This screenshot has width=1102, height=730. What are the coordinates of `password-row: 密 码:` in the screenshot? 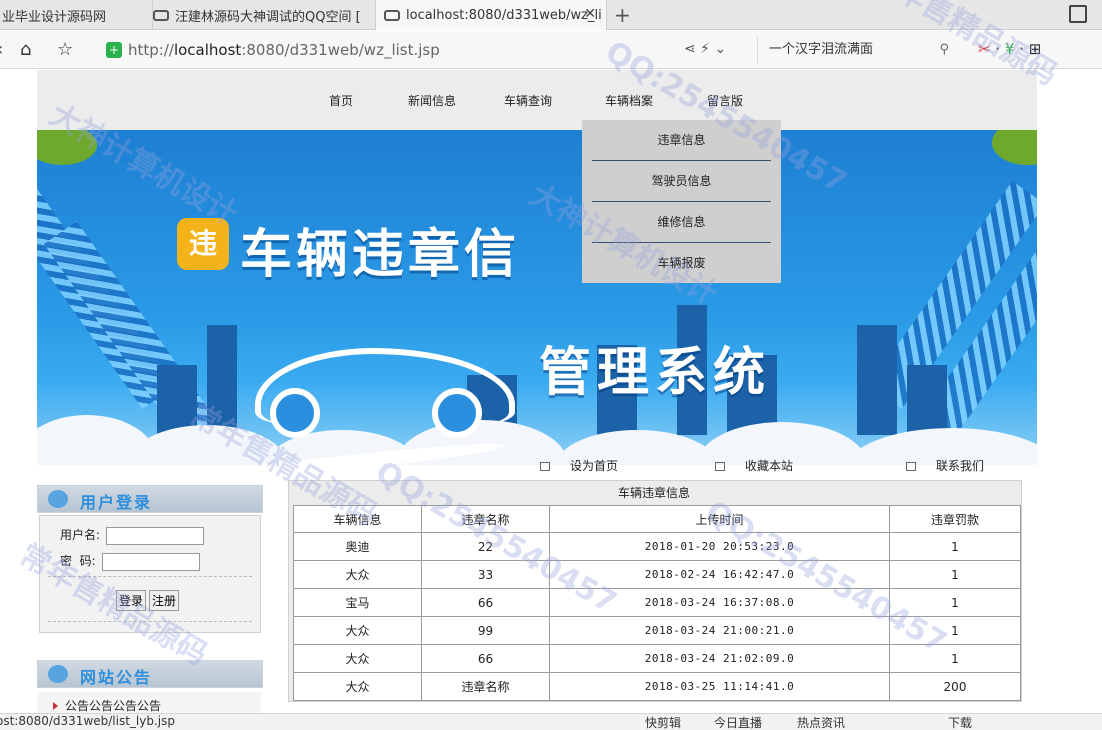 It's located at (130, 561).